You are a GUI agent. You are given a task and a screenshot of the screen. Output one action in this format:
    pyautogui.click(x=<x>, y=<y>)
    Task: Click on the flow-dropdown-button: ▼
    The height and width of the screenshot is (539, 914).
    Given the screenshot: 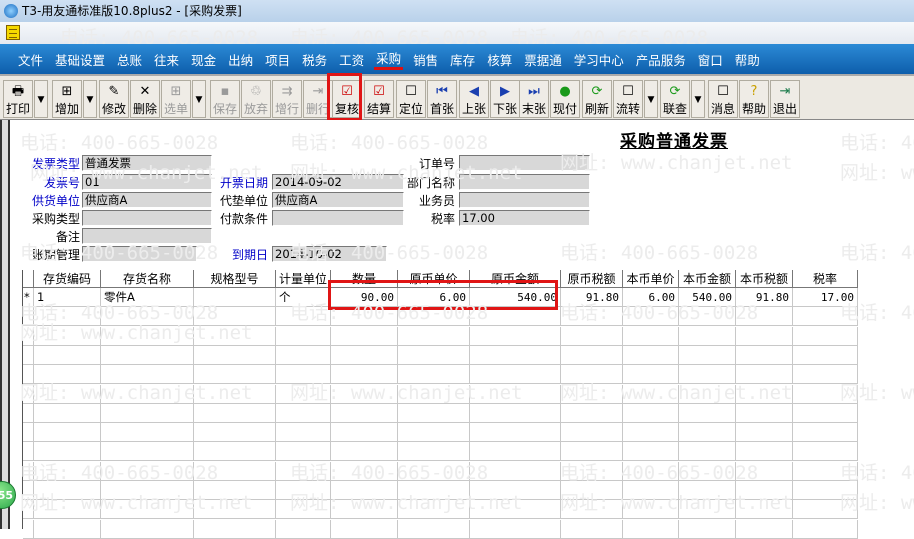 What is the action you would take?
    pyautogui.click(x=651, y=99)
    